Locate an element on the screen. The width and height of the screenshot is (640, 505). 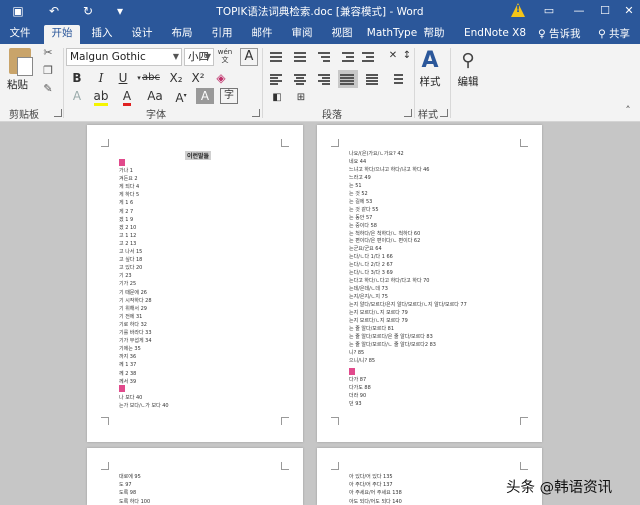
font-launcher-icon is located at coordinates (256, 113).